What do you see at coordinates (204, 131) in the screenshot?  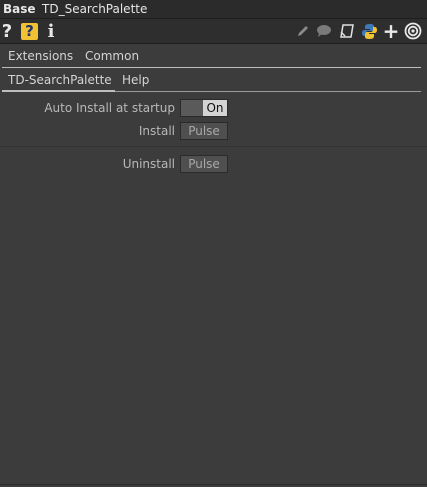 I see `install-pulse-button: Pulse` at bounding box center [204, 131].